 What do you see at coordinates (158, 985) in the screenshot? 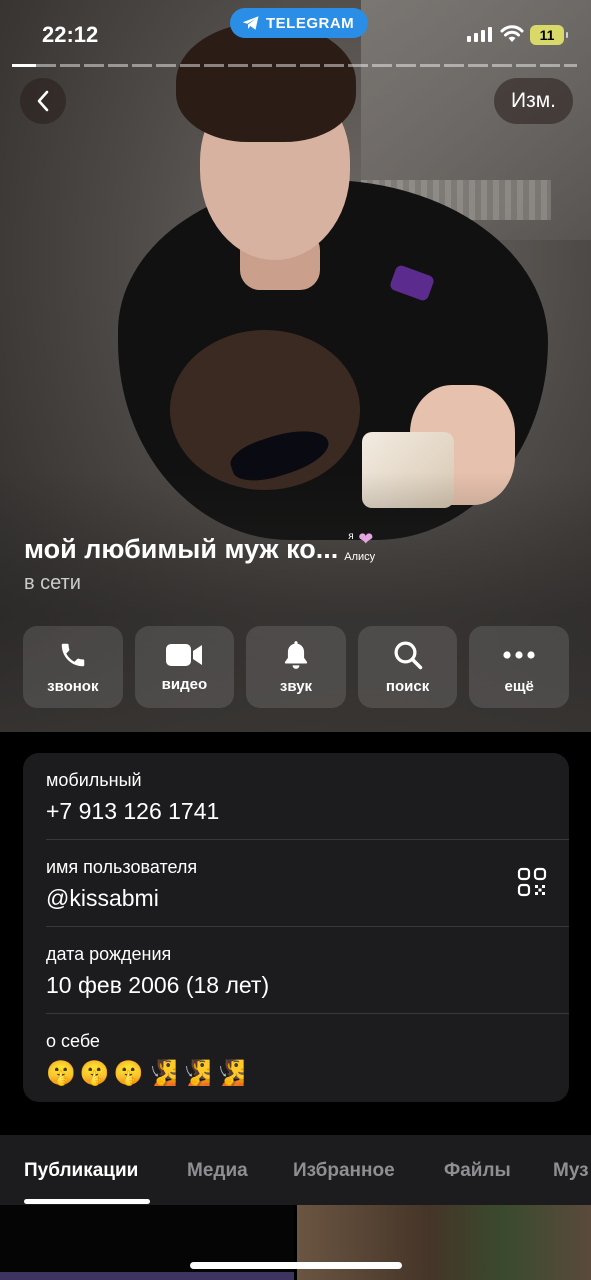
I see `birthday-value: 10 фев 2006 (18 лет)` at bounding box center [158, 985].